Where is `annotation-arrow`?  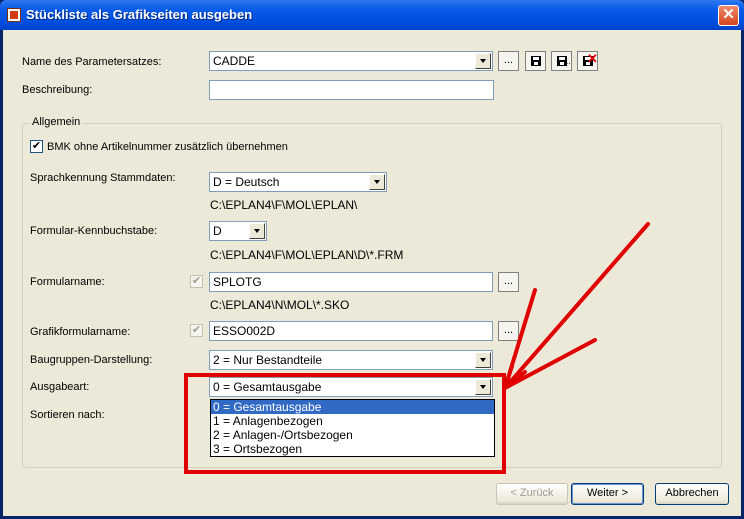 annotation-arrow is located at coordinates (576, 306).